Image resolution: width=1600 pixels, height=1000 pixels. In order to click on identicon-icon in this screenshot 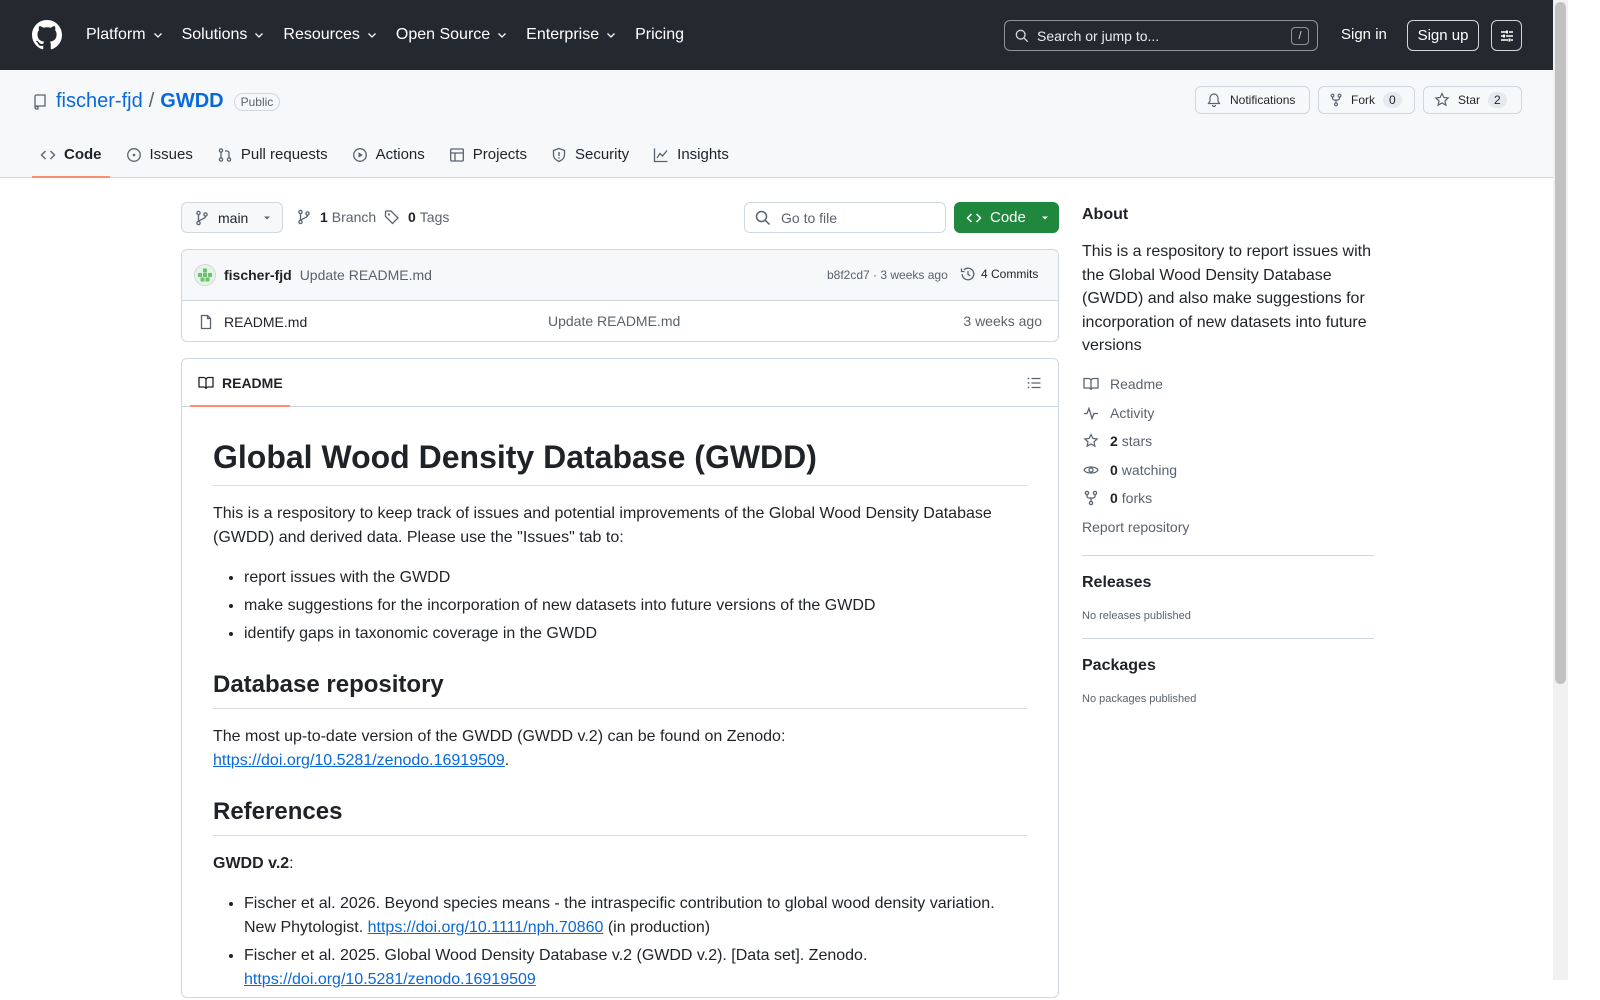, I will do `click(205, 275)`.